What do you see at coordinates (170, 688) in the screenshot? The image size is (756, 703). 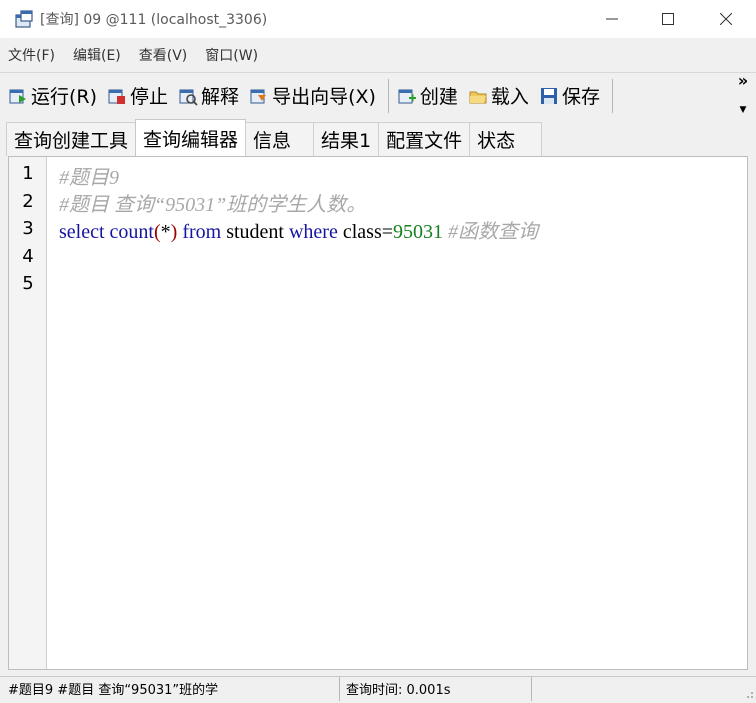 I see `status-sql-preview: #题目9 #题目 查询“95031”班的学` at bounding box center [170, 688].